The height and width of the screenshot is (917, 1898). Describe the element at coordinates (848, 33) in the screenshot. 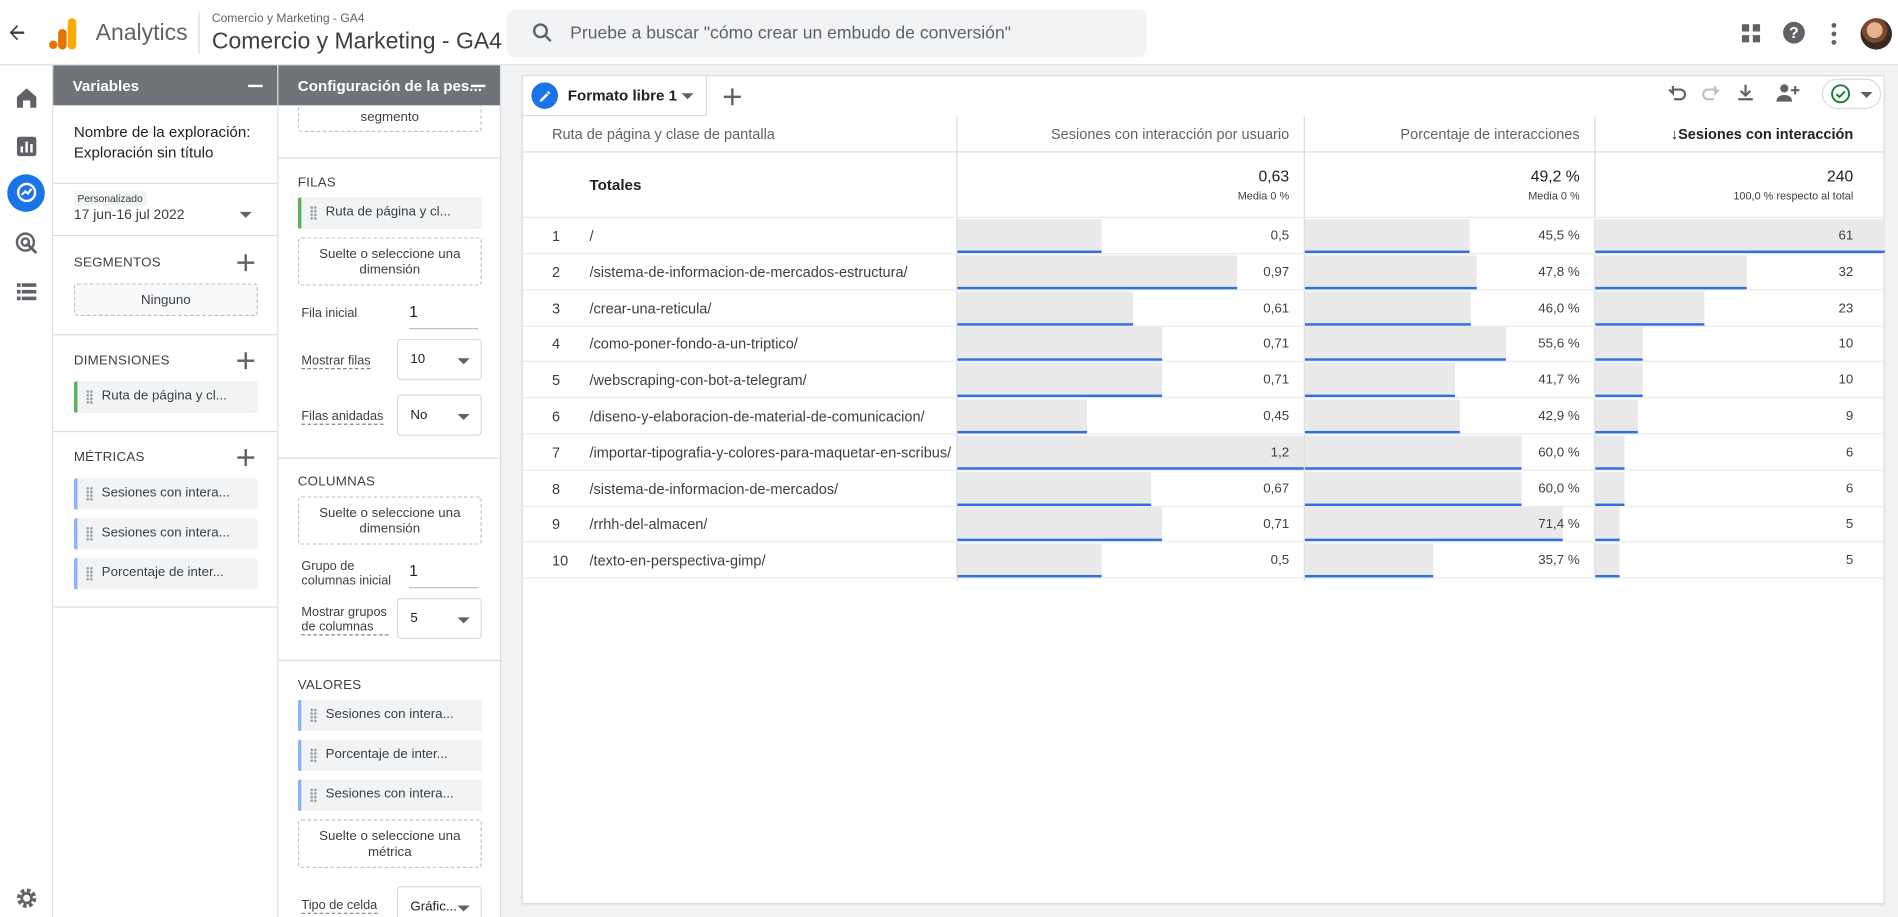

I see `search-input` at that location.